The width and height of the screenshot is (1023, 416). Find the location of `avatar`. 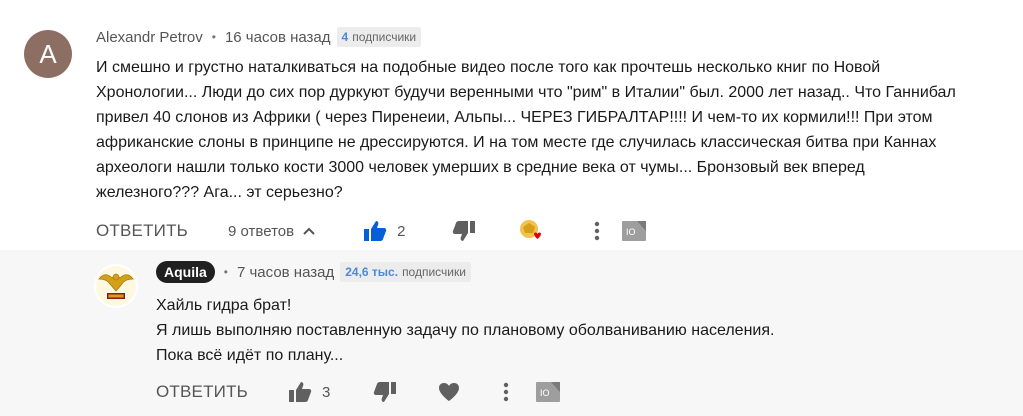

avatar is located at coordinates (116, 286).